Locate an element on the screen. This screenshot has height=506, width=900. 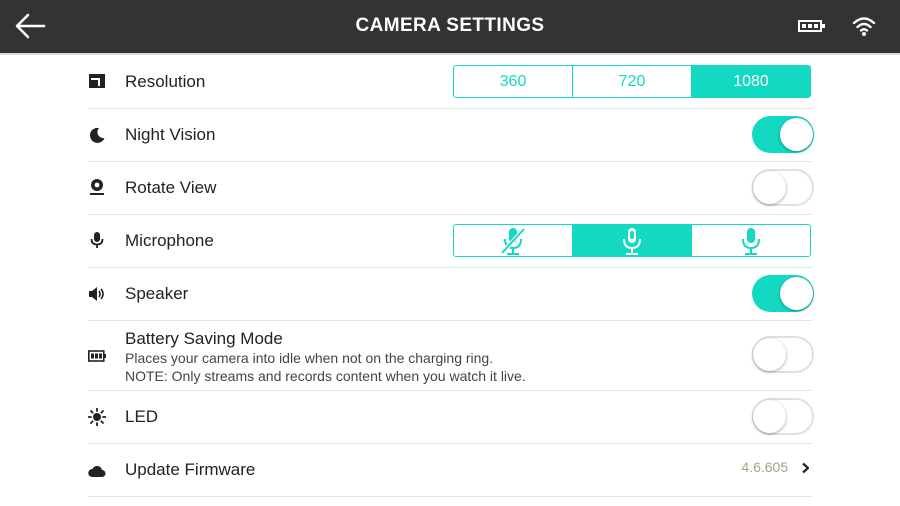
speaker-row: Speaker is located at coordinates (451, 294).